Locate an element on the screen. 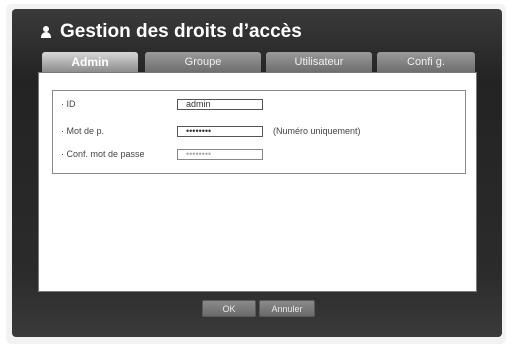  tab-config: Confi g. is located at coordinates (426, 62).